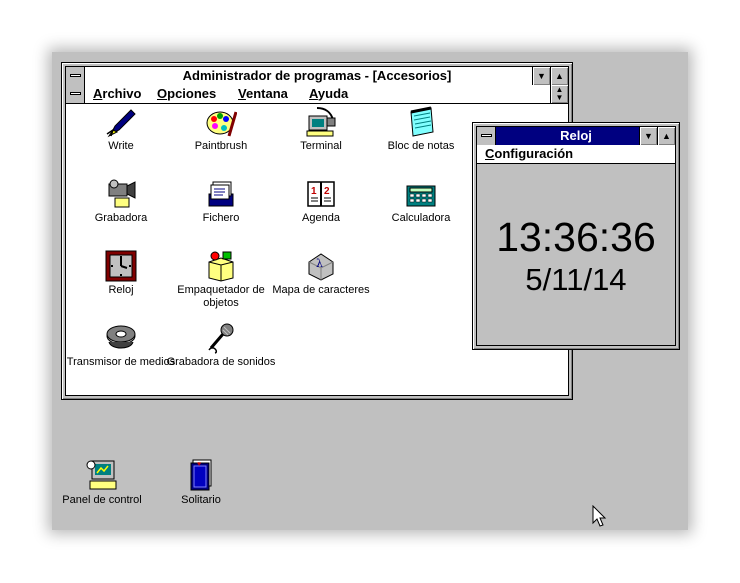  What do you see at coordinates (486, 136) in the screenshot?
I see `clock-system-menu-button` at bounding box center [486, 136].